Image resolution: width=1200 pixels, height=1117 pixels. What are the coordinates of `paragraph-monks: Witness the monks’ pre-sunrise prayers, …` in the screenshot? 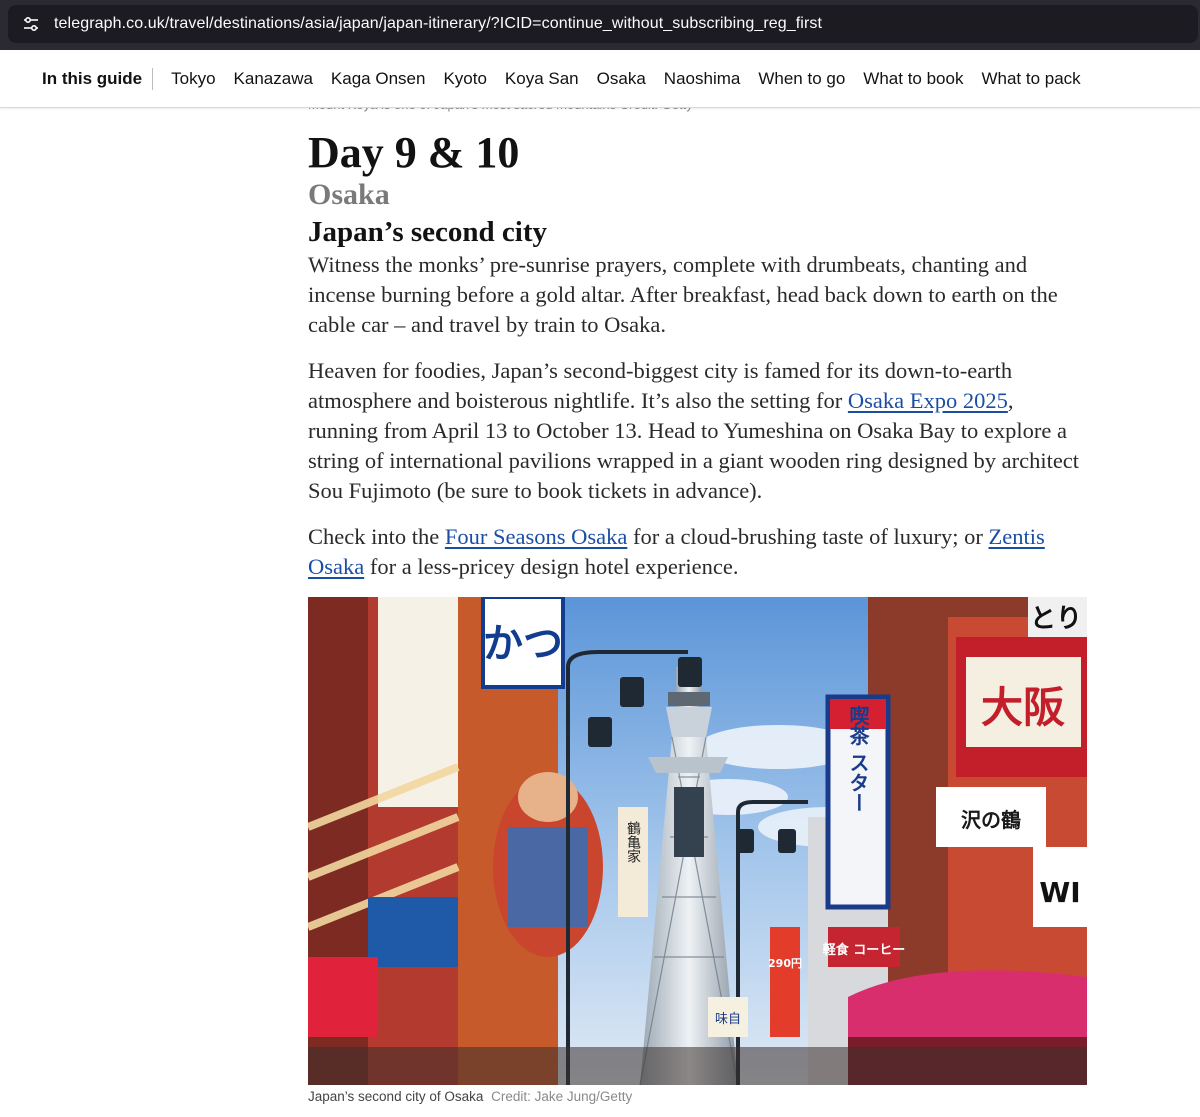 It's located at (683, 294).